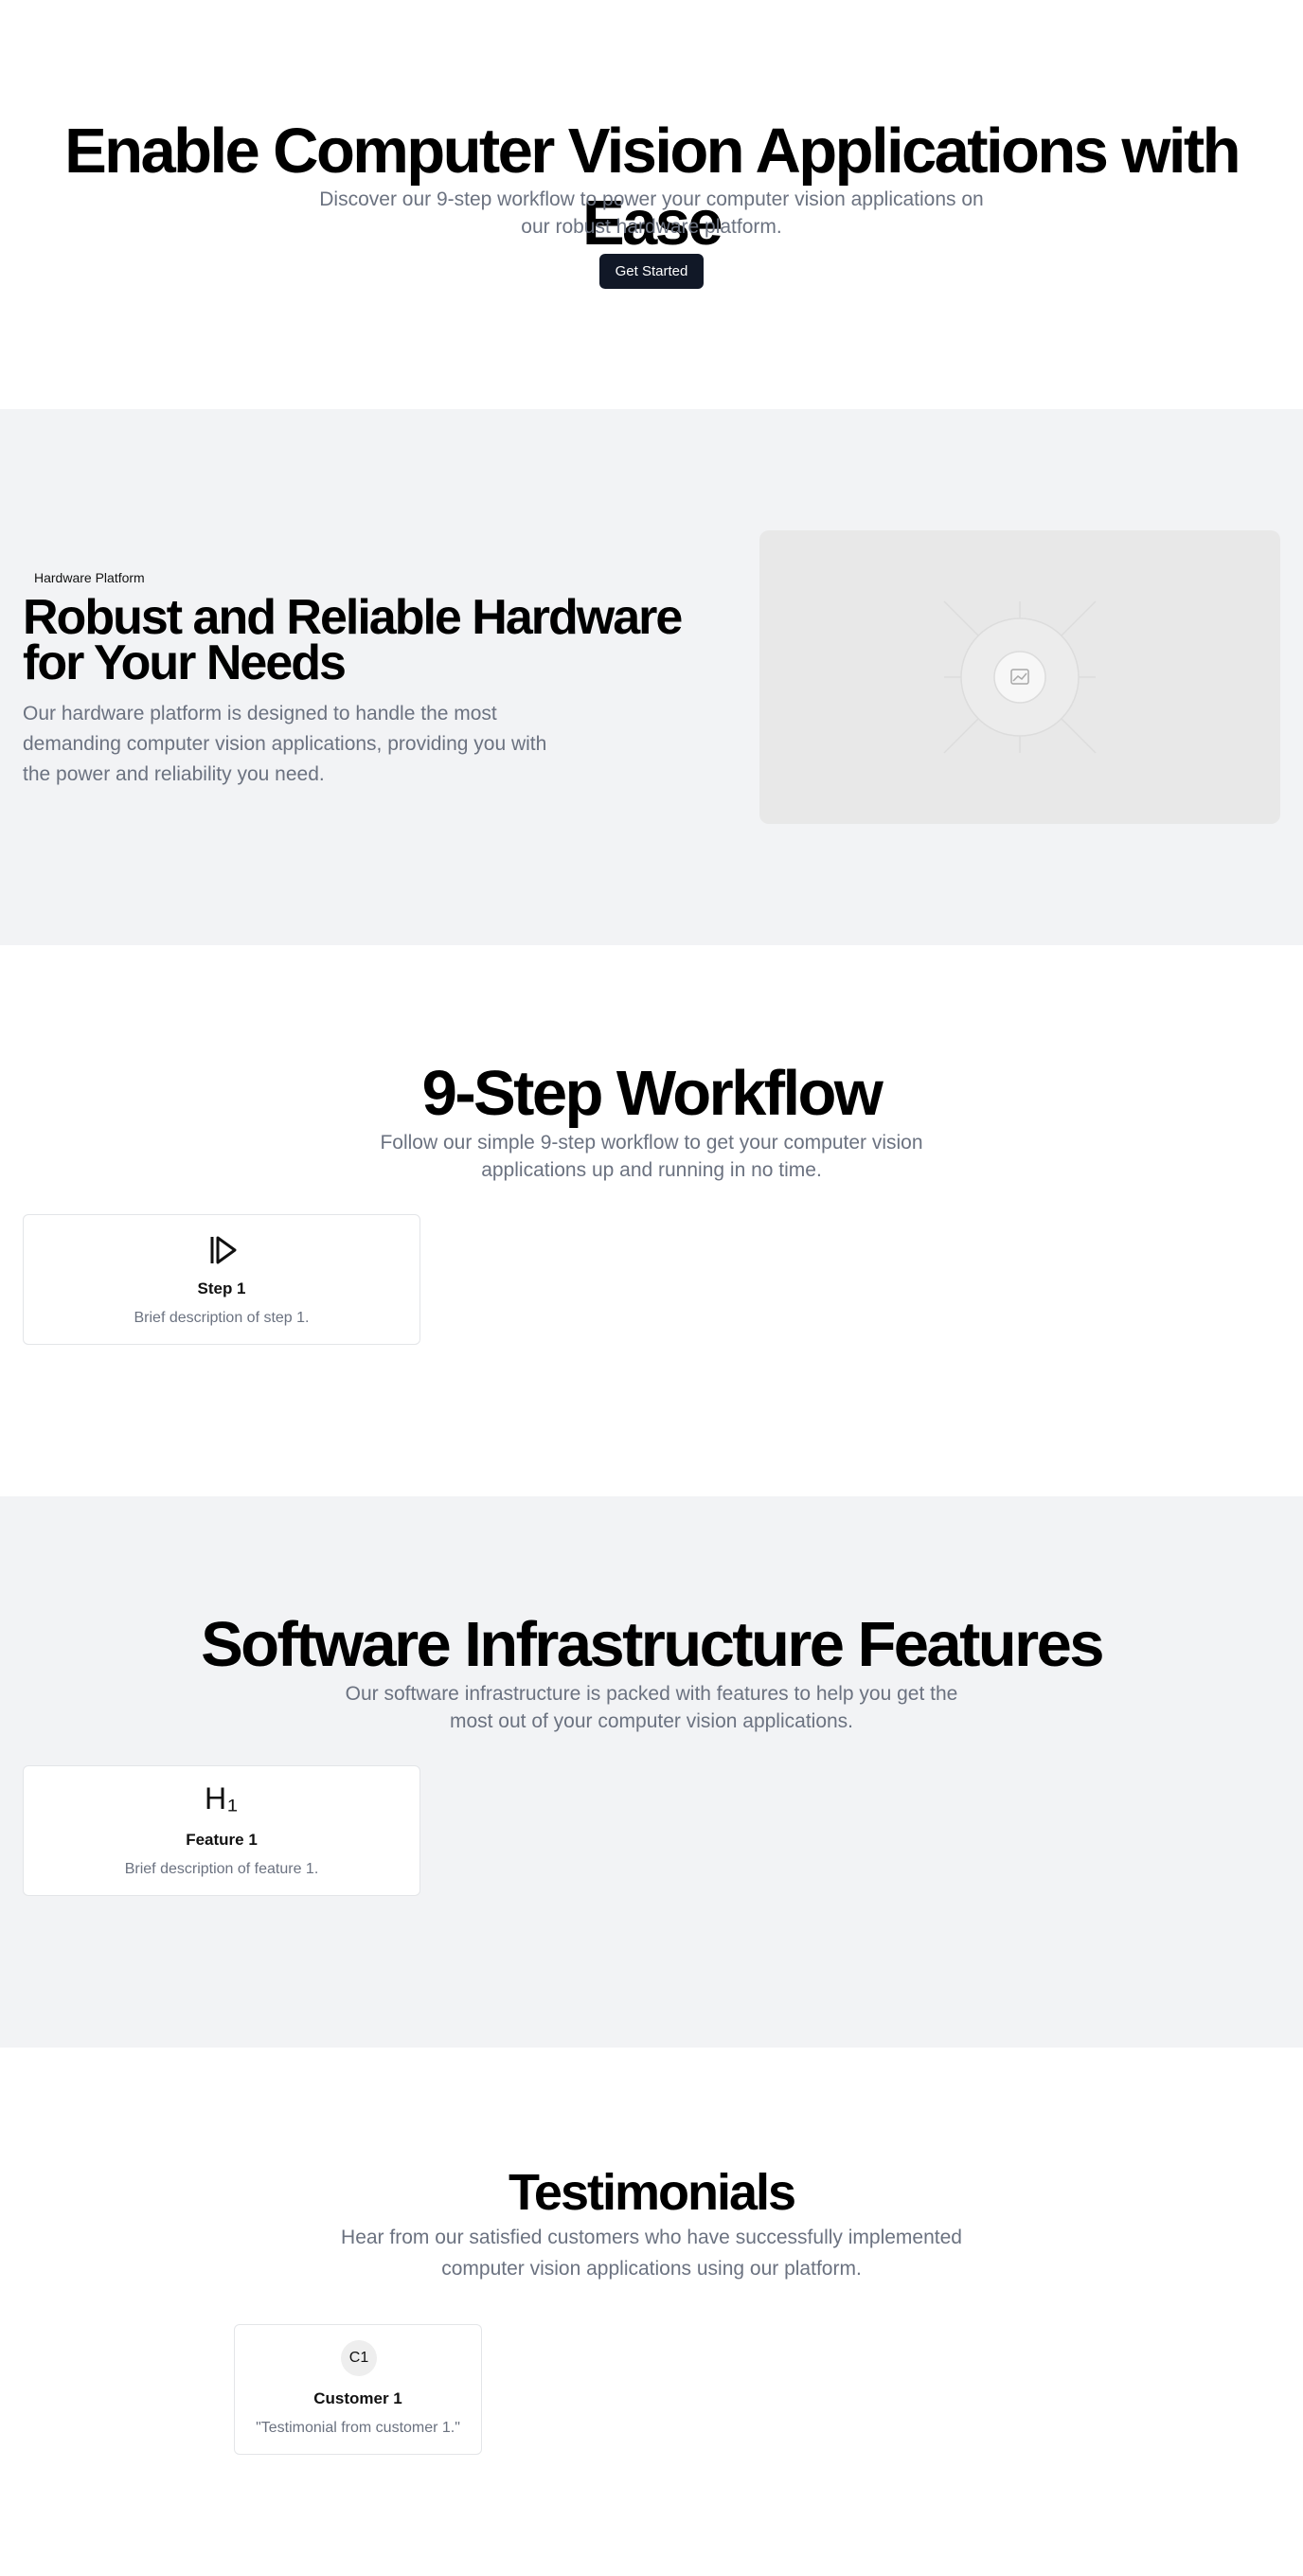 The image size is (1303, 2576). Describe the element at coordinates (89, 577) in the screenshot. I see `hardware-badge: Hardware Platform` at that location.